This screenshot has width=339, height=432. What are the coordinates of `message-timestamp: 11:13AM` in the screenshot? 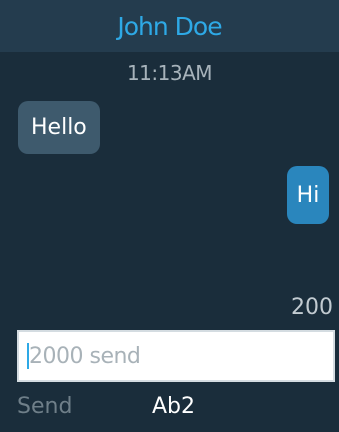 It's located at (169, 73).